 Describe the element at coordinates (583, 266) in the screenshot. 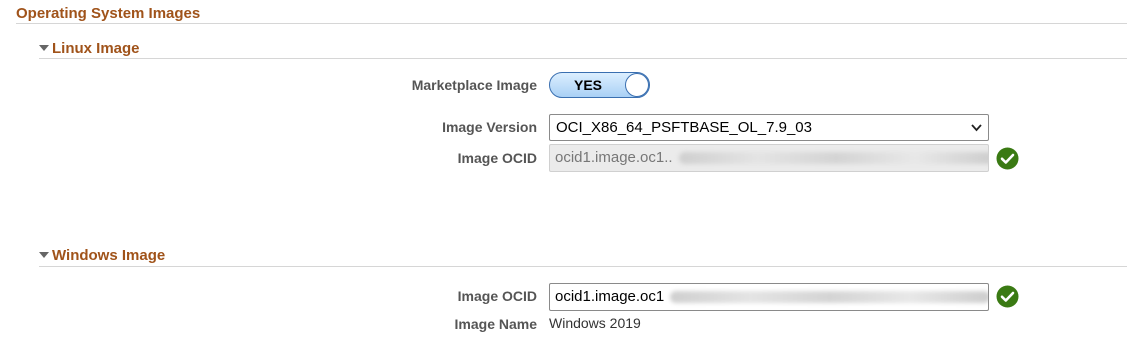

I see `windows-image-divider` at that location.